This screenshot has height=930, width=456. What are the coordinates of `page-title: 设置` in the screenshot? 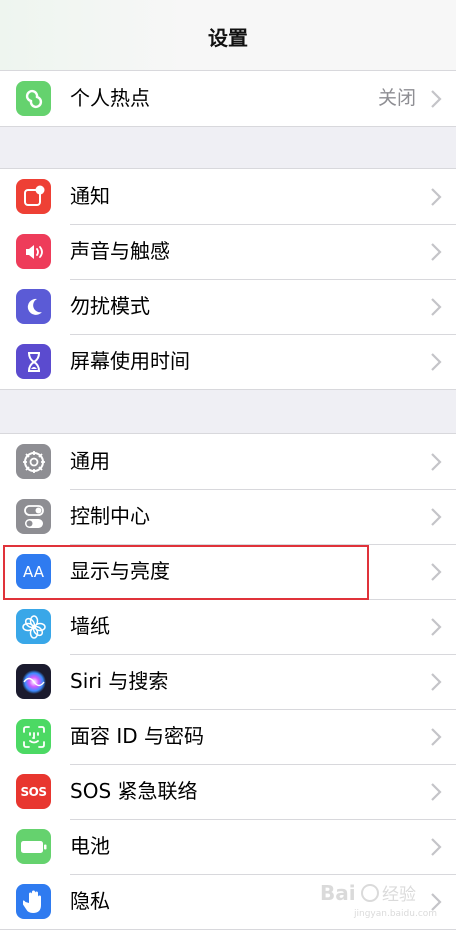 It's located at (228, 38).